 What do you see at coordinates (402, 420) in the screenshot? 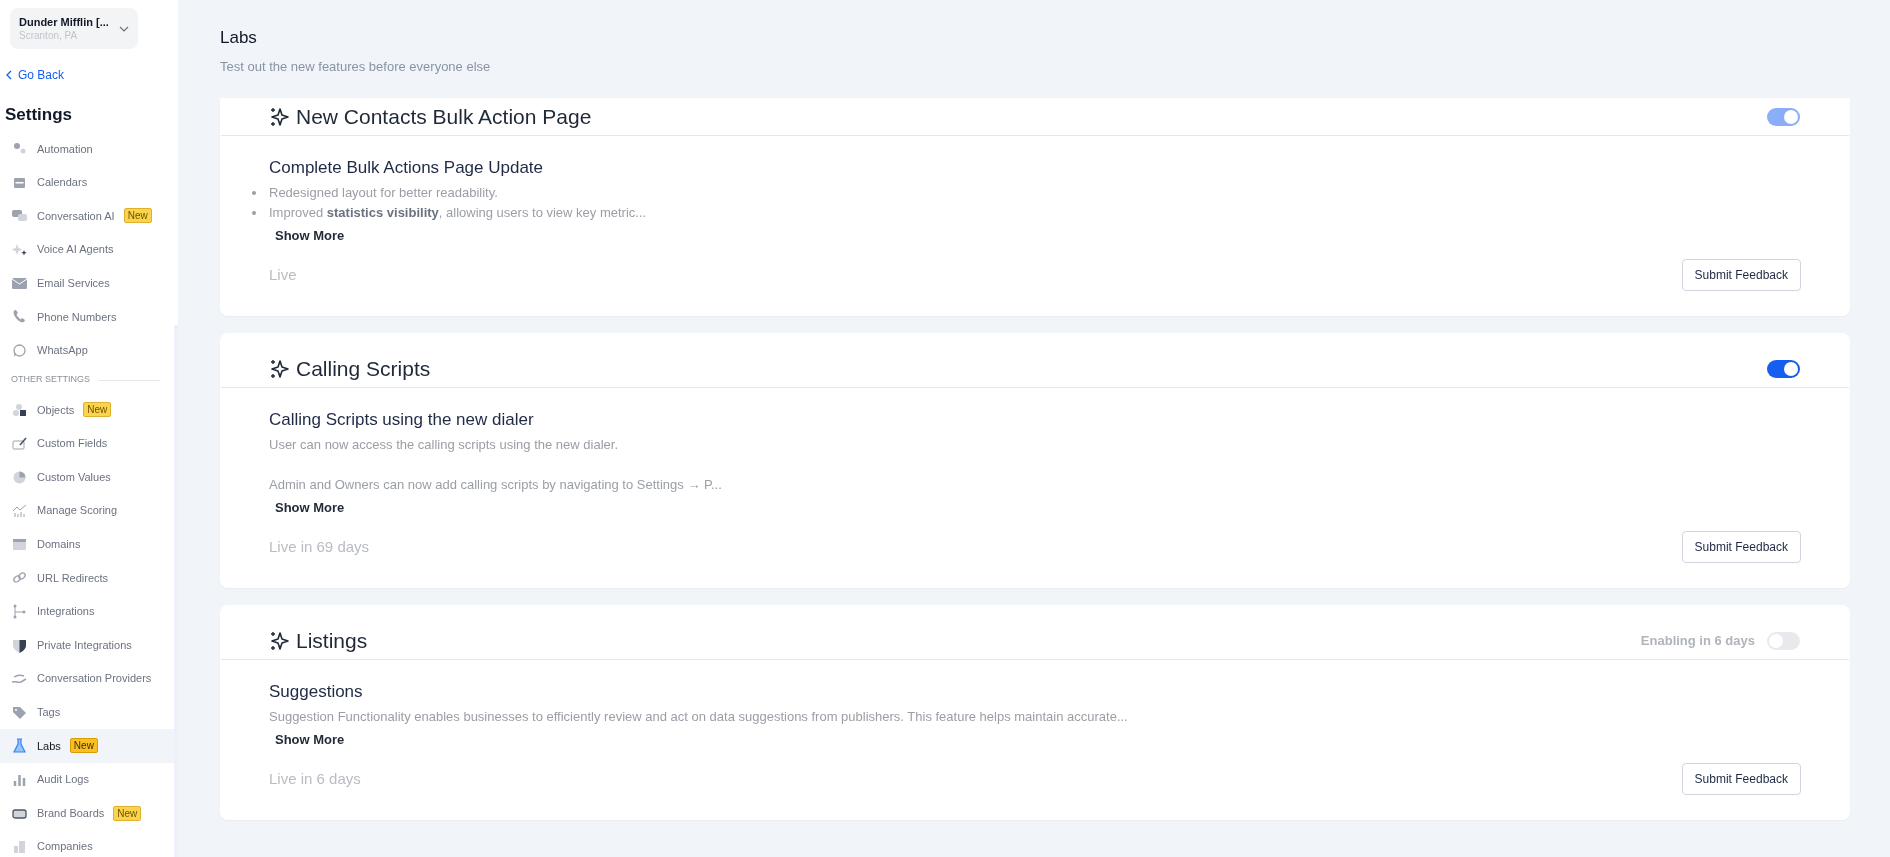
I see `feature-subtitle: Calling Scripts using the new dialer` at bounding box center [402, 420].